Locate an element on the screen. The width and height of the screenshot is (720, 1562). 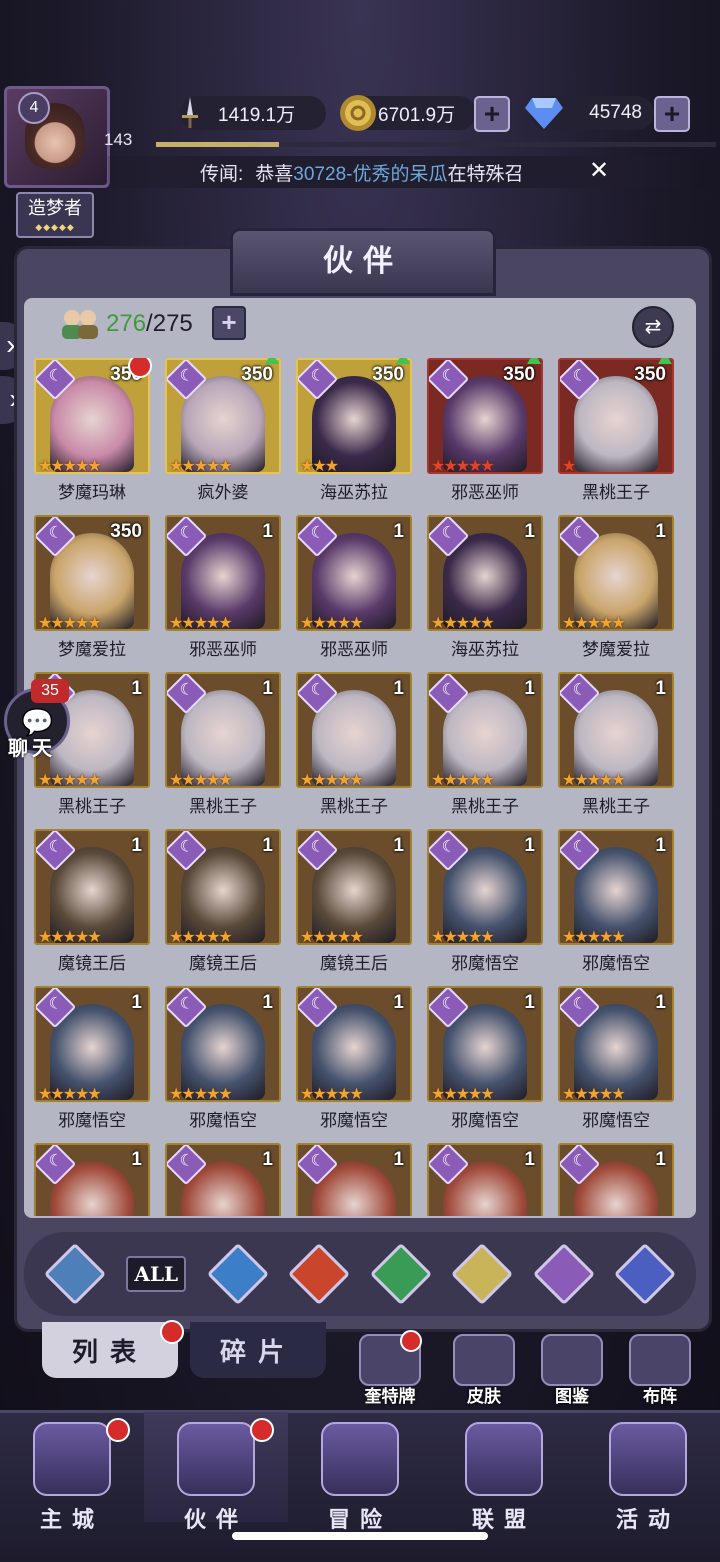
filter-all: ALL is located at coordinates (156, 1274).